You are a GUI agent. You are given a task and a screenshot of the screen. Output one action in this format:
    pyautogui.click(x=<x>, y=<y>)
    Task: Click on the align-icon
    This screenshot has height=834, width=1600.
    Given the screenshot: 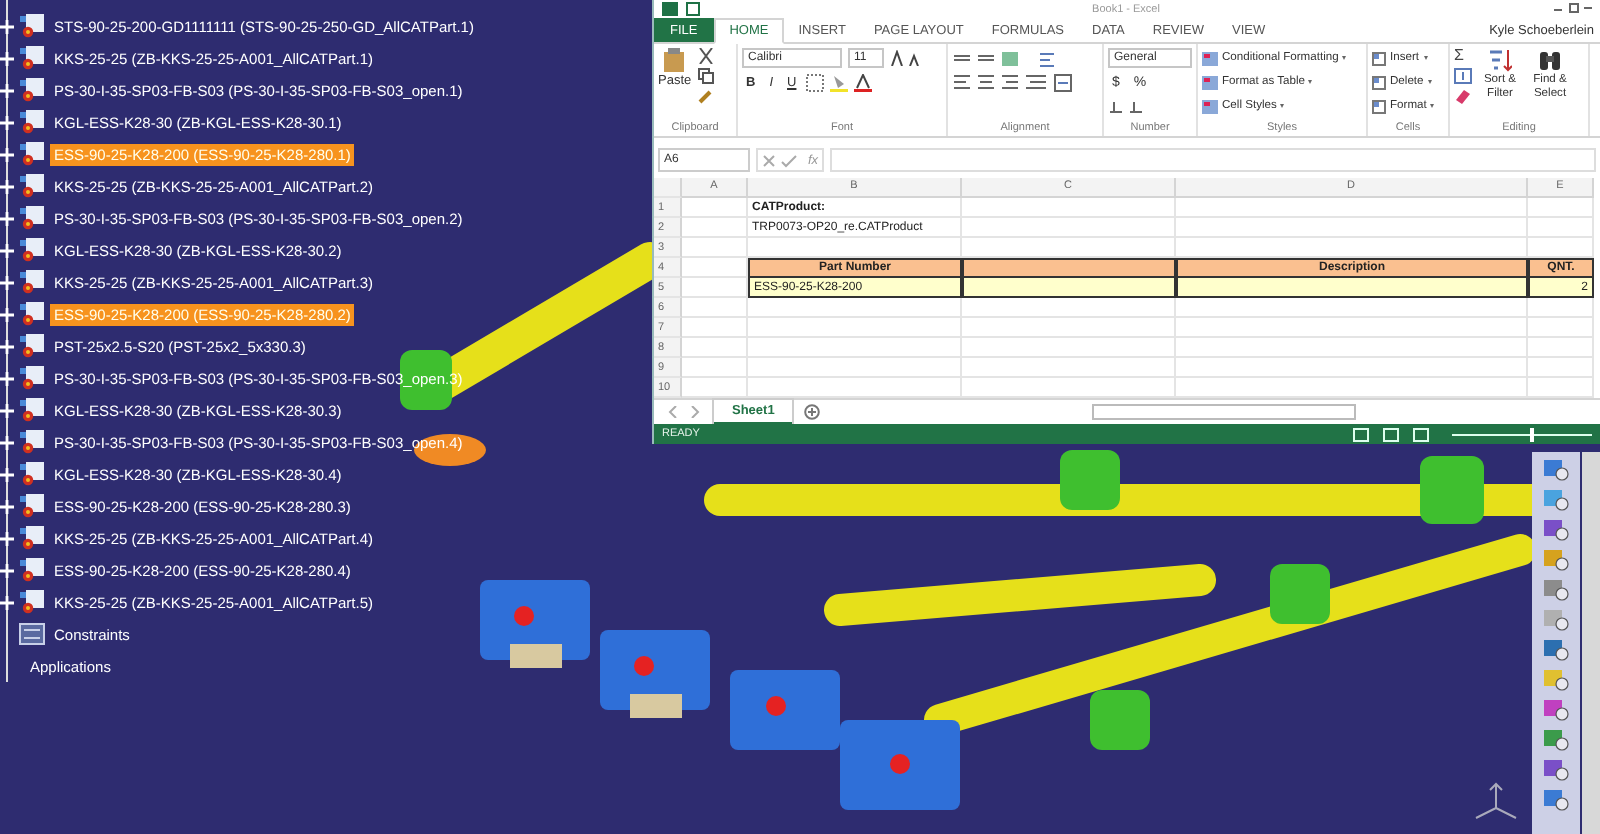 What is the action you would take?
    pyautogui.click(x=1000, y=82)
    